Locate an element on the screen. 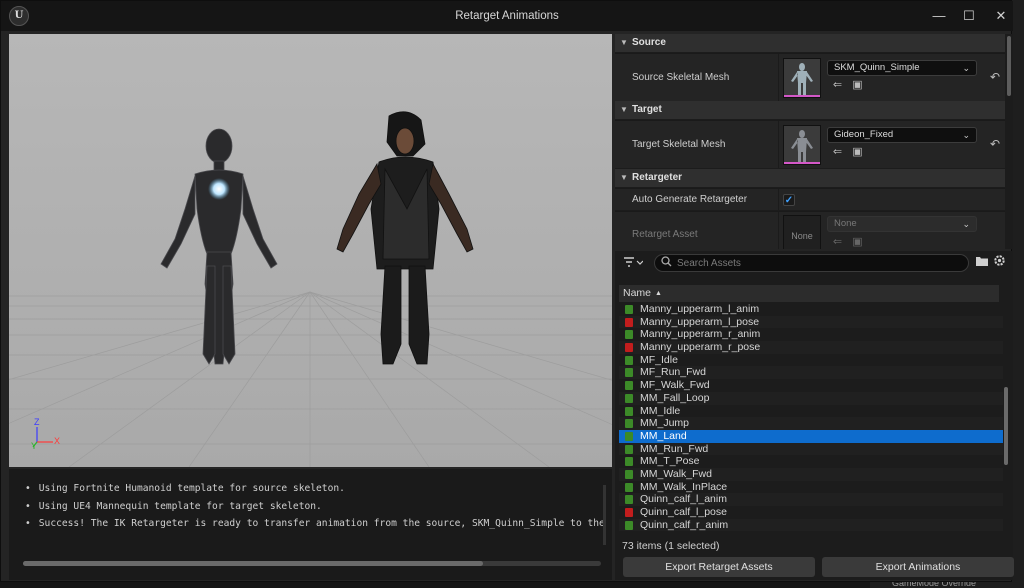  section-title: Retargeter is located at coordinates (657, 177).